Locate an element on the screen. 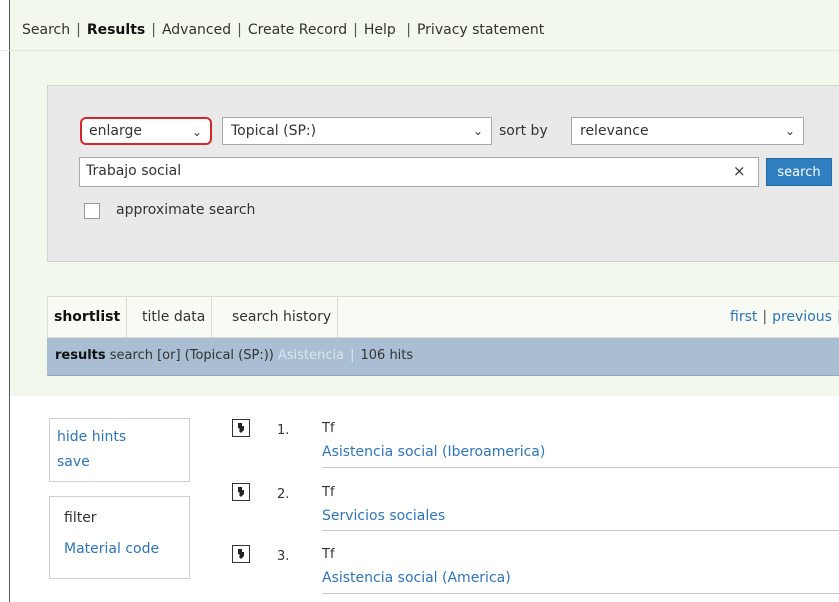 Image resolution: width=839 pixels, height=602 pixels. search-input-value: Trabajo social is located at coordinates (134, 171).